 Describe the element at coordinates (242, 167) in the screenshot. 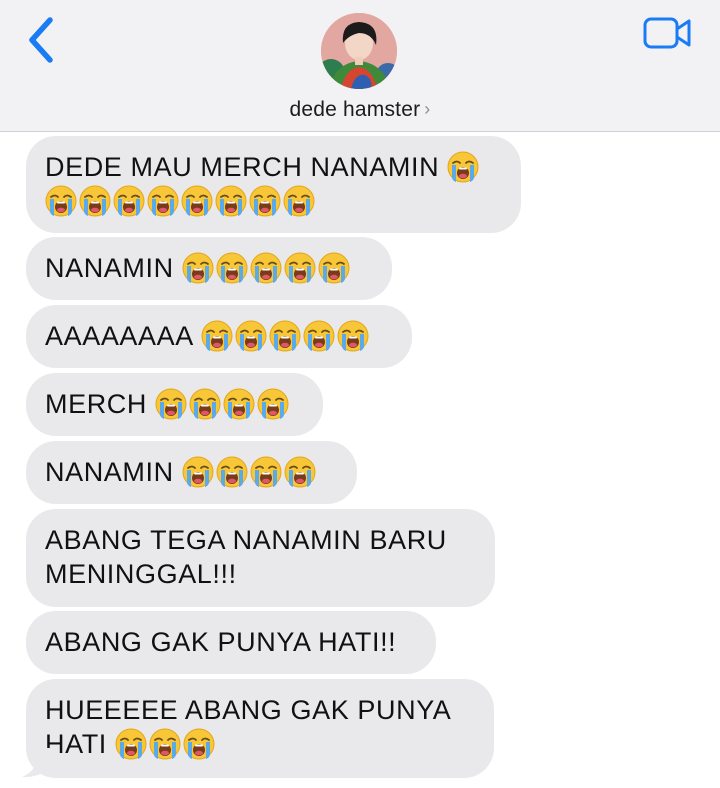

I see `message-text: DEDE MAU MERCH NANAMIN` at that location.